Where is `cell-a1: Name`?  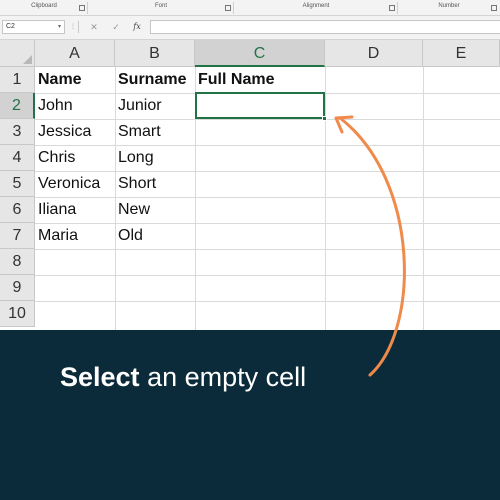 cell-a1: Name is located at coordinates (58, 80).